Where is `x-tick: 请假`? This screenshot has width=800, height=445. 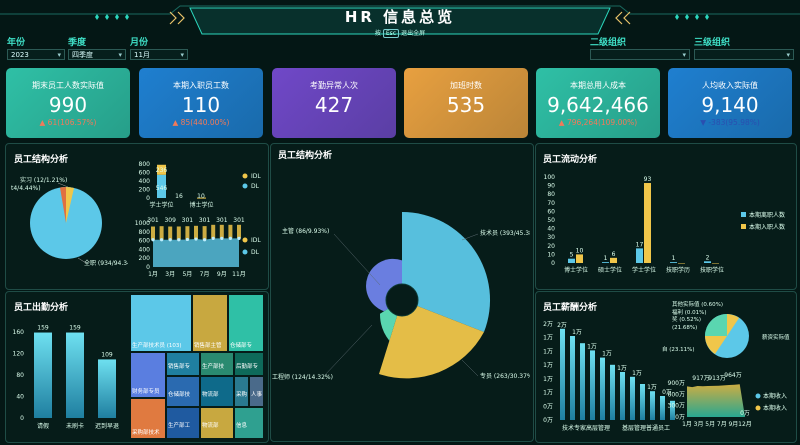
x-tick: 请假 is located at coordinates (43, 426).